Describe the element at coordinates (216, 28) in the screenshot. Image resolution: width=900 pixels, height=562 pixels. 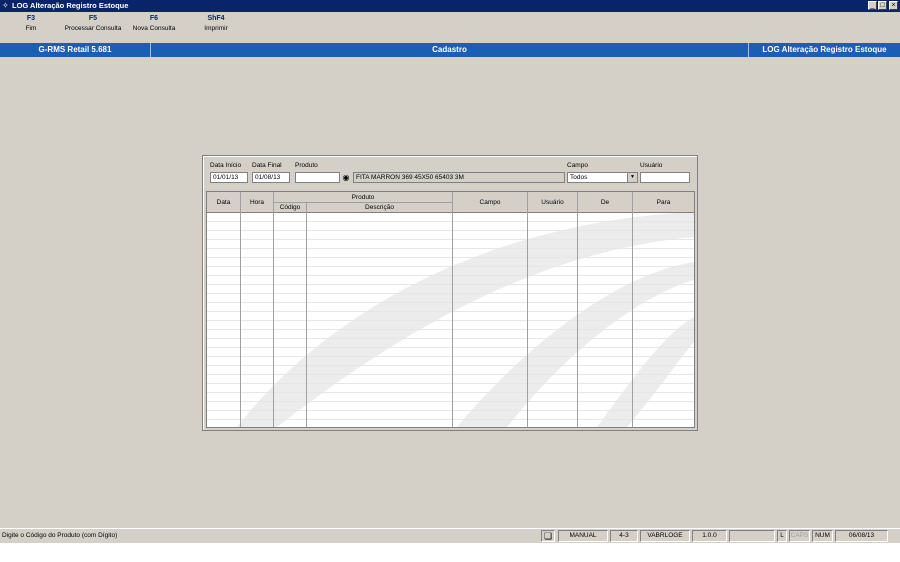
I see `fkey-label: Imprimir` at that location.